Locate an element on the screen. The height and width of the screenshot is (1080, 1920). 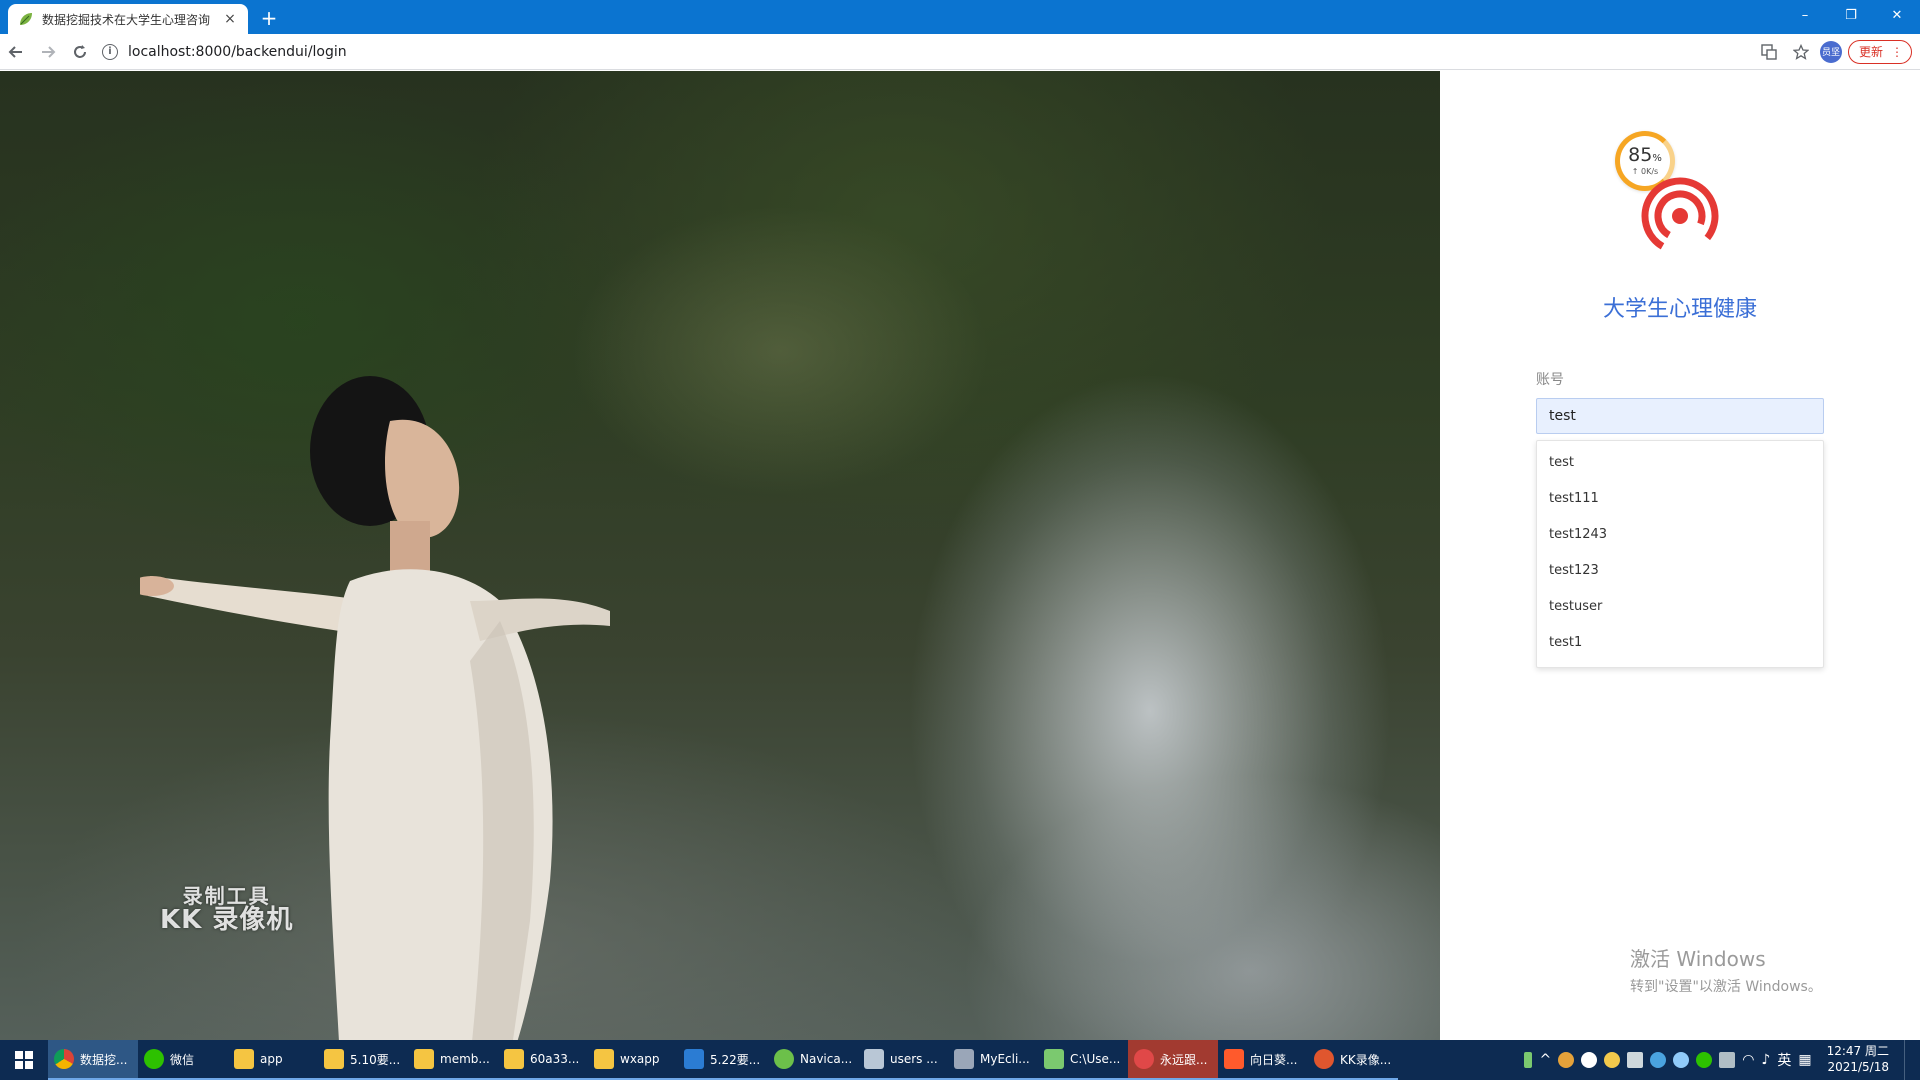
bookmark-star-icon is located at coordinates (1801, 52).